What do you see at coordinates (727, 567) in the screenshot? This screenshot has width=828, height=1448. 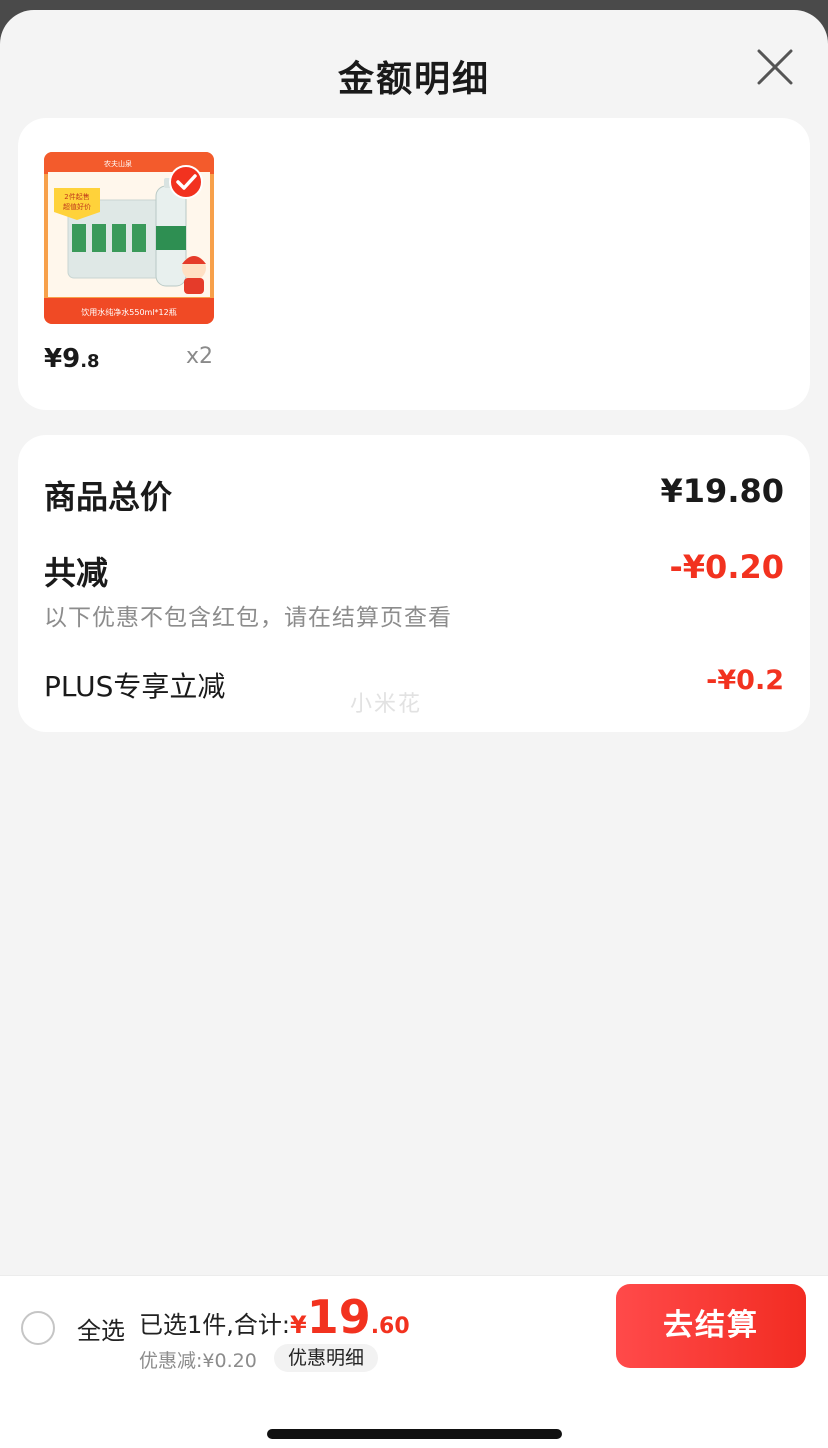 I see `reduce-value: -¥0.20` at bounding box center [727, 567].